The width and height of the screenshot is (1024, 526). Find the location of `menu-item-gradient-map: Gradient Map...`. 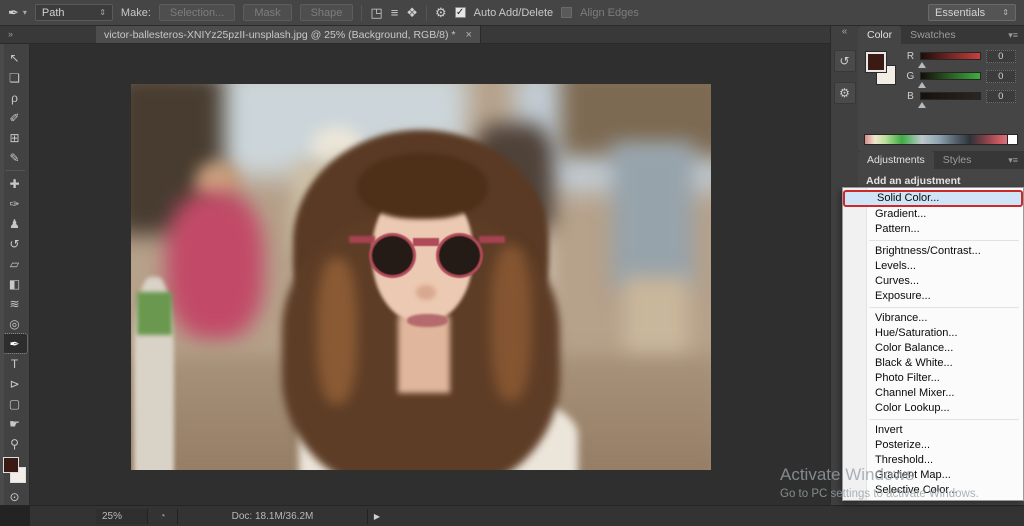

menu-item-gradient-map: Gradient Map... is located at coordinates (933, 475).